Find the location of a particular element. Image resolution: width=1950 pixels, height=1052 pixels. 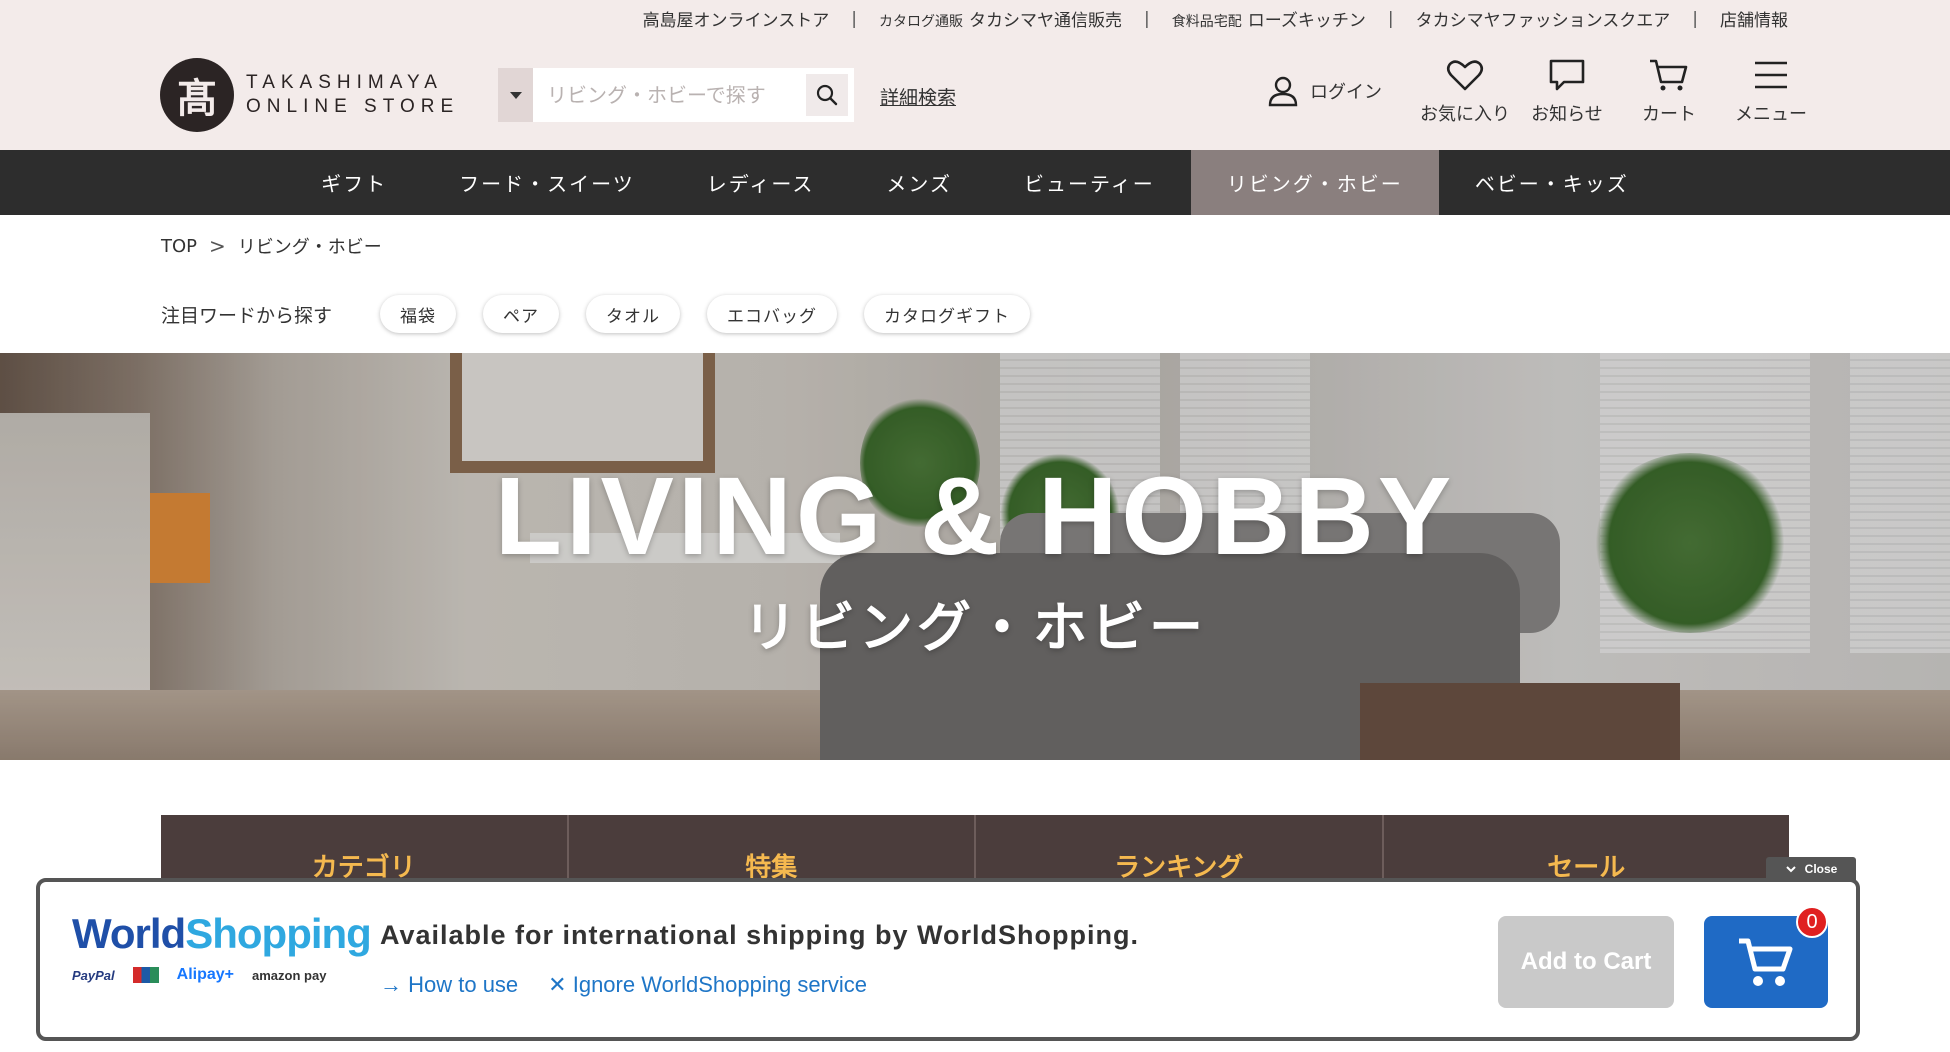

caret-down-icon is located at coordinates (515, 95).